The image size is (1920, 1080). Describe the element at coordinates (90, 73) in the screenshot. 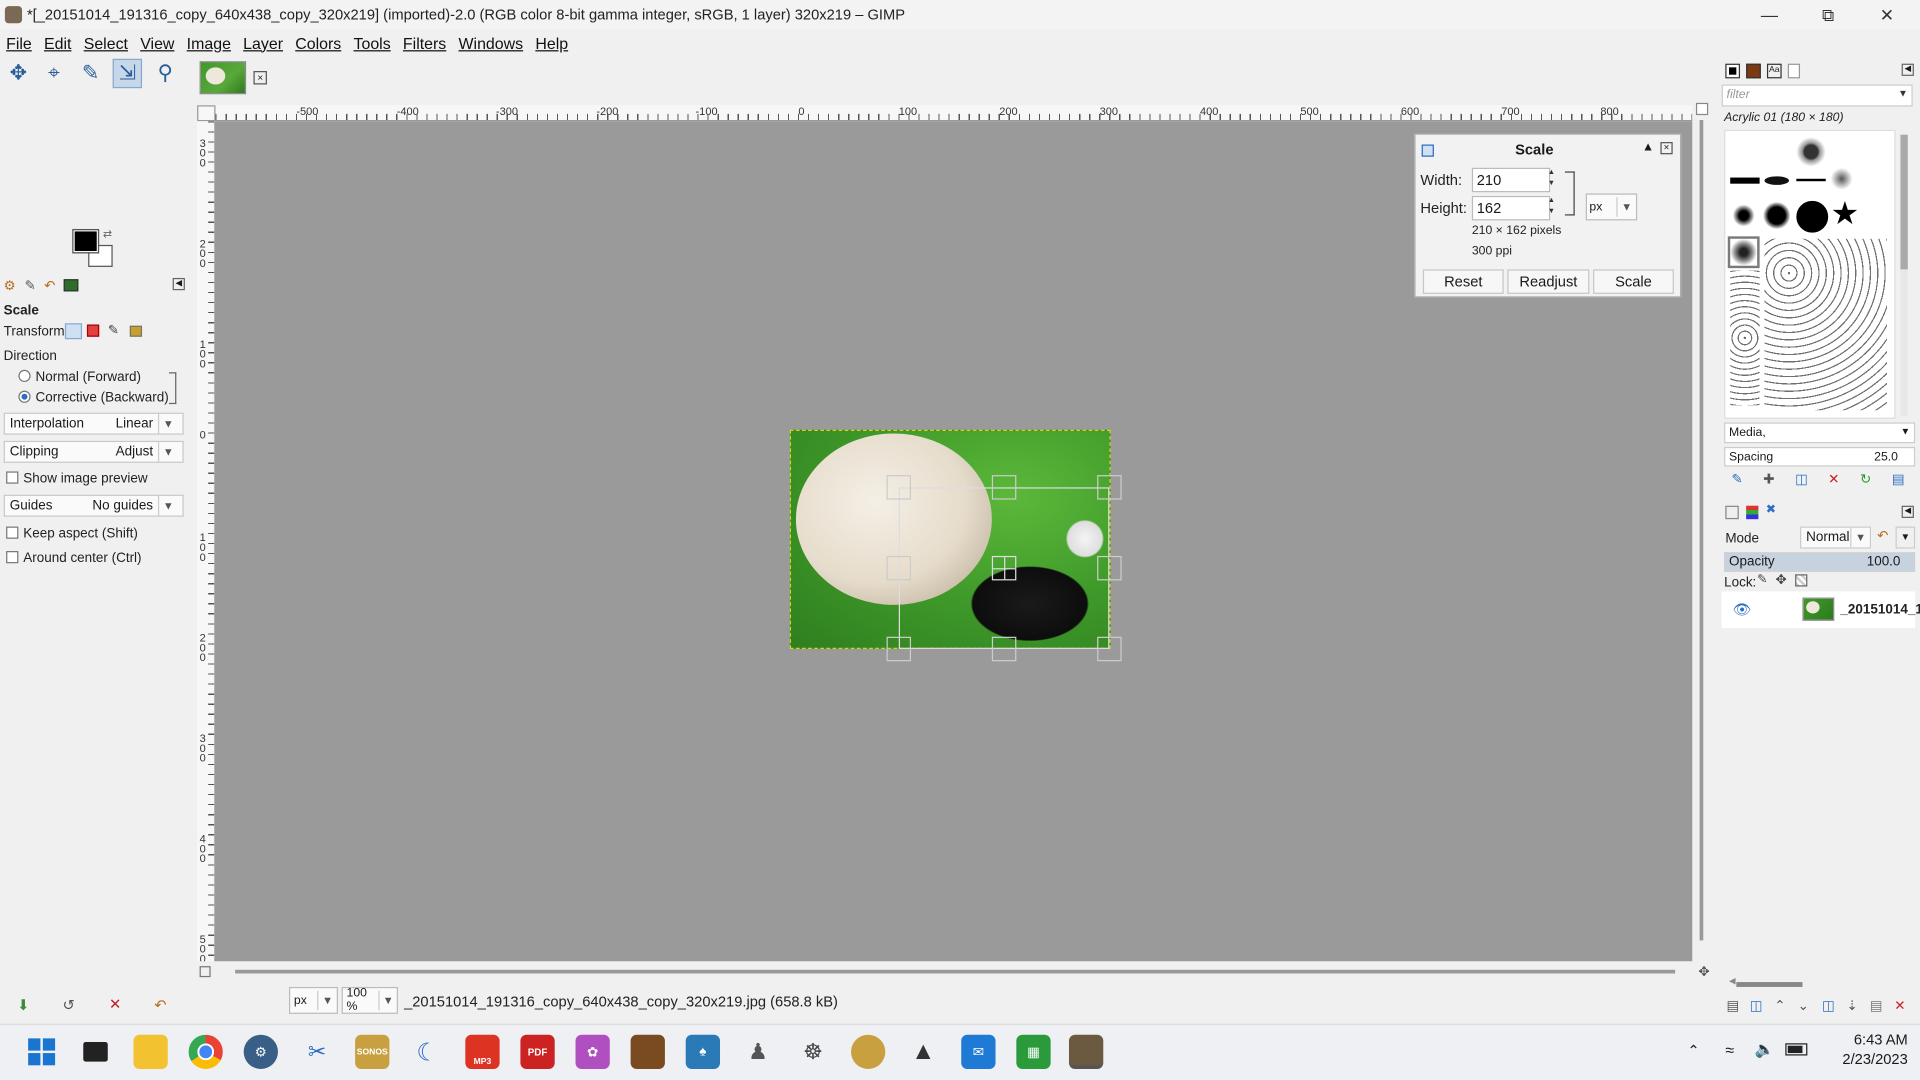

I see `warp-tool-icon: ✎` at that location.